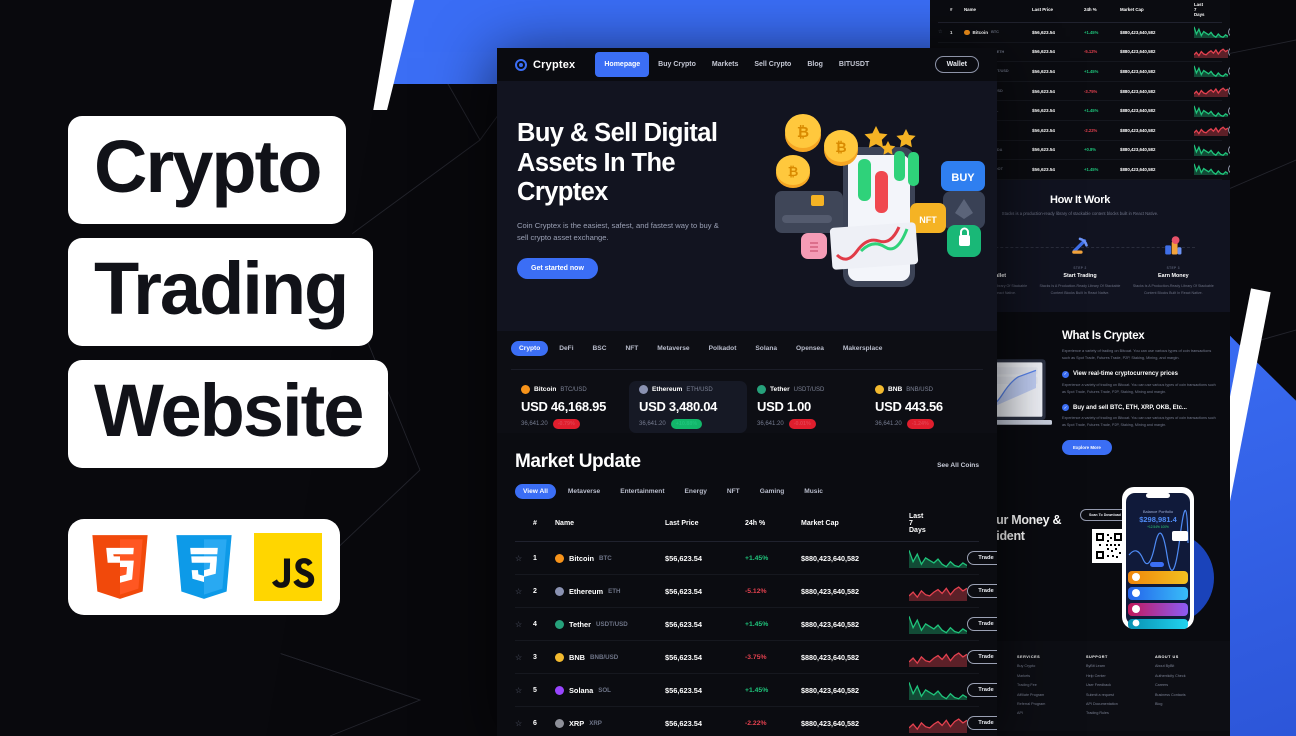 Image resolution: width=1296 pixels, height=736 pixels. Describe the element at coordinates (1117, 685) in the screenshot. I see `footer-link: User Feedback` at that location.